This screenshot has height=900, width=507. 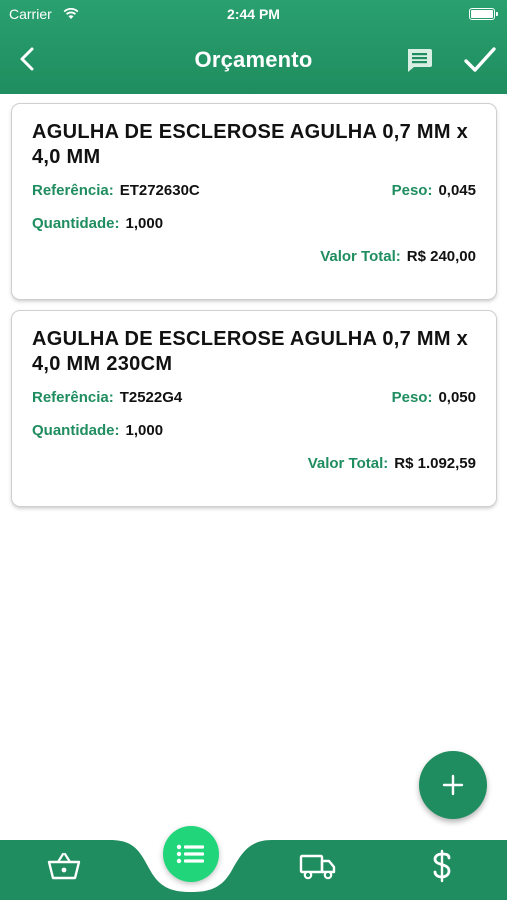 I want to click on item-row-reference: Referência: T2522G4 Peso: 0,050, so click(x=254, y=405).